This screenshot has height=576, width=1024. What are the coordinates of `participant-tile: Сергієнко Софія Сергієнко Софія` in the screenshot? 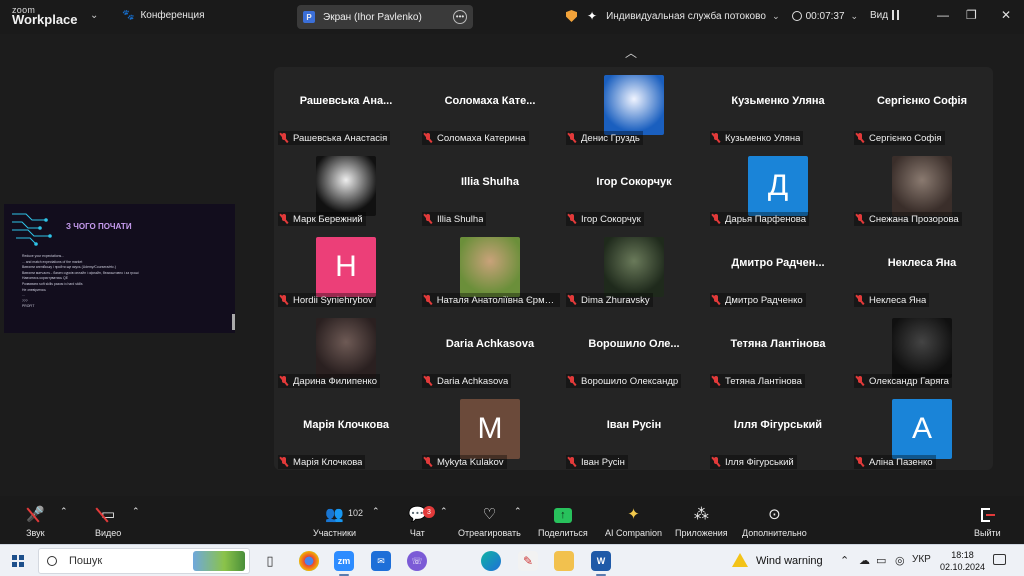 It's located at (922, 107).